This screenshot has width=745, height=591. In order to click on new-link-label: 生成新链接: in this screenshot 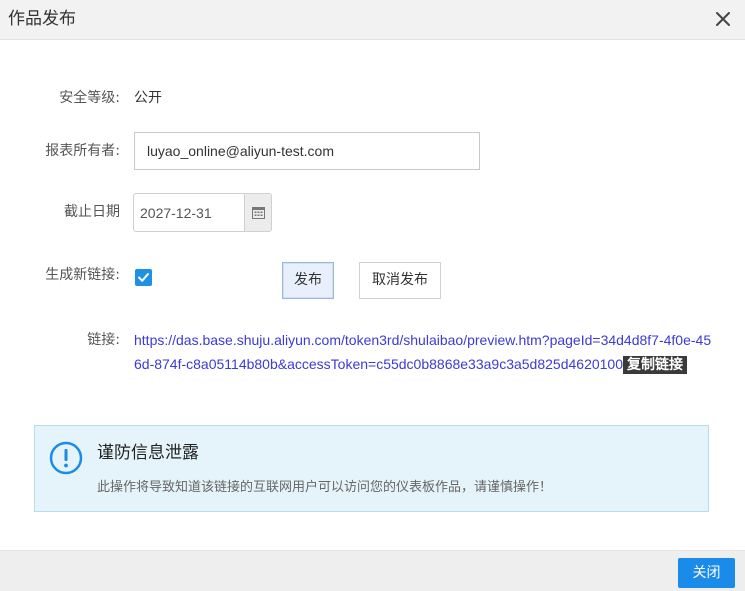, I will do `click(82, 275)`.